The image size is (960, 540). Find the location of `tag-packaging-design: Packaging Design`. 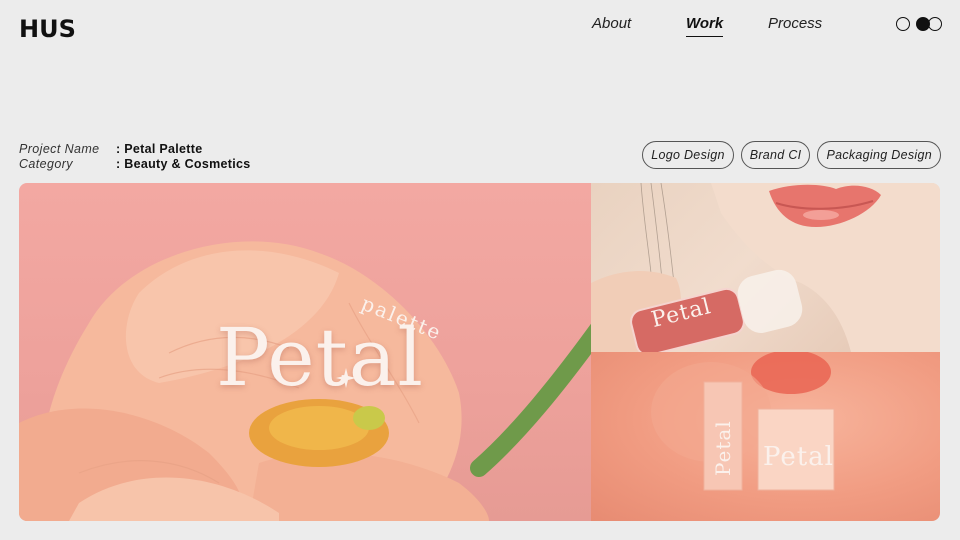

tag-packaging-design: Packaging Design is located at coordinates (879, 155).